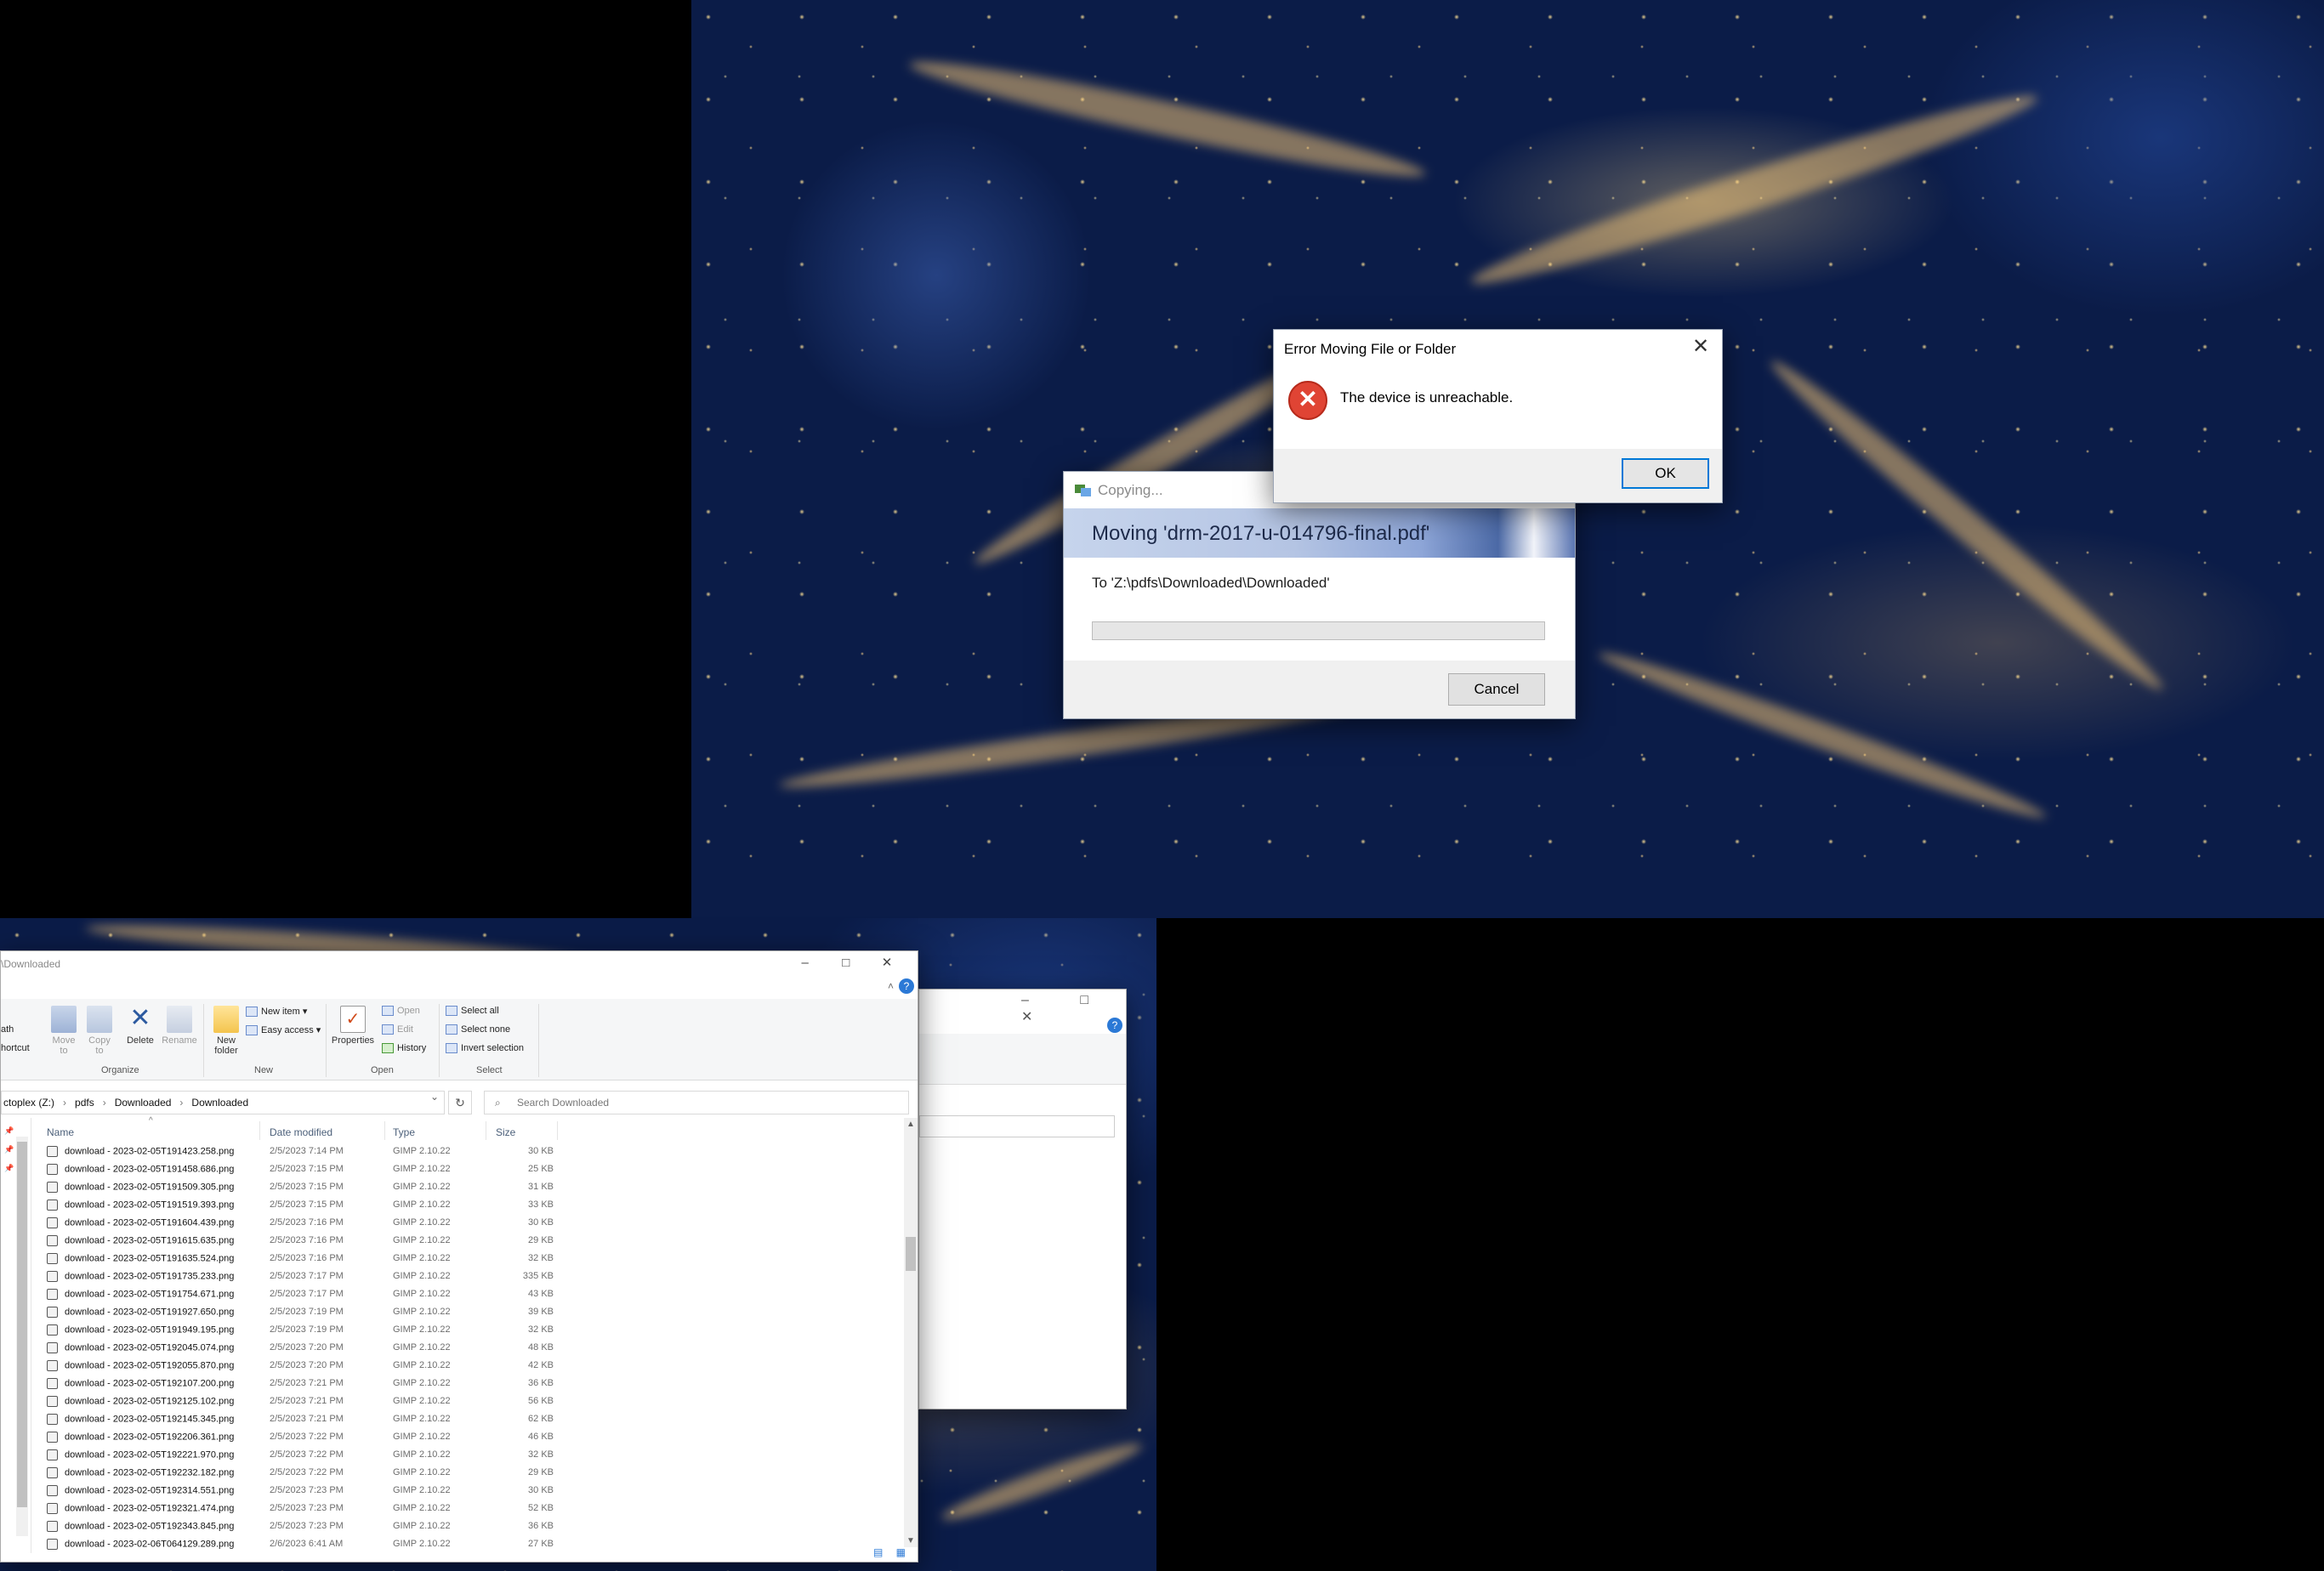  I want to click on breadcrumb-downloaded: Downloaded, so click(143, 1103).